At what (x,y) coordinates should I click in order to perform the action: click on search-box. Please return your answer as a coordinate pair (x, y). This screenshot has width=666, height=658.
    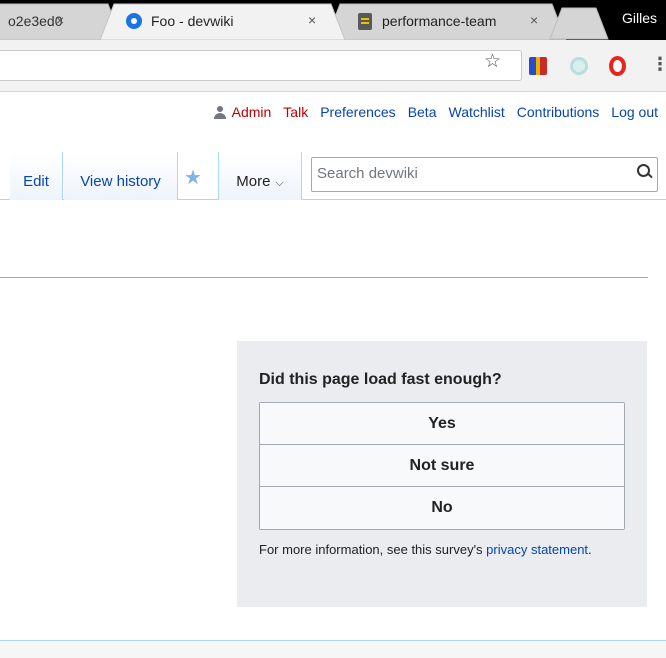
    Looking at the image, I should click on (484, 174).